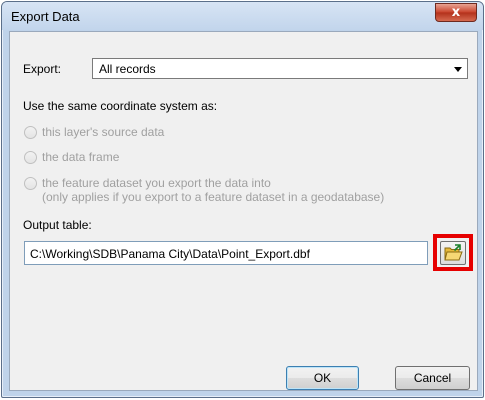 This screenshot has width=485, height=400. I want to click on close-button: x, so click(456, 12).